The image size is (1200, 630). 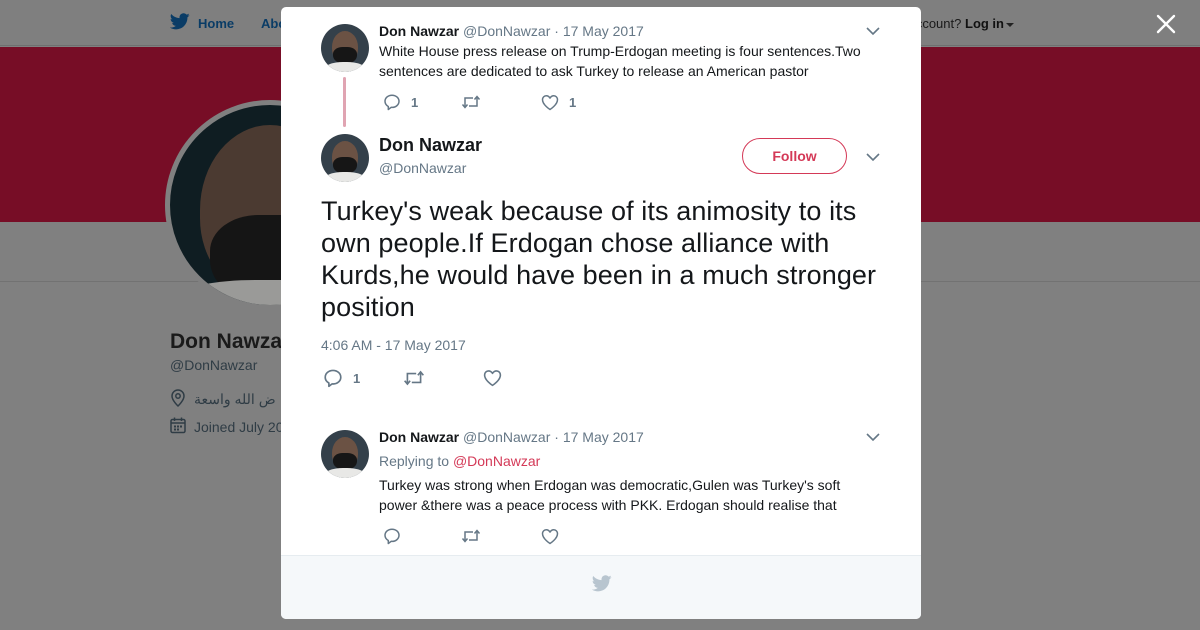 What do you see at coordinates (496, 461) in the screenshot?
I see `replying-to-mention: @DonNawzar` at bounding box center [496, 461].